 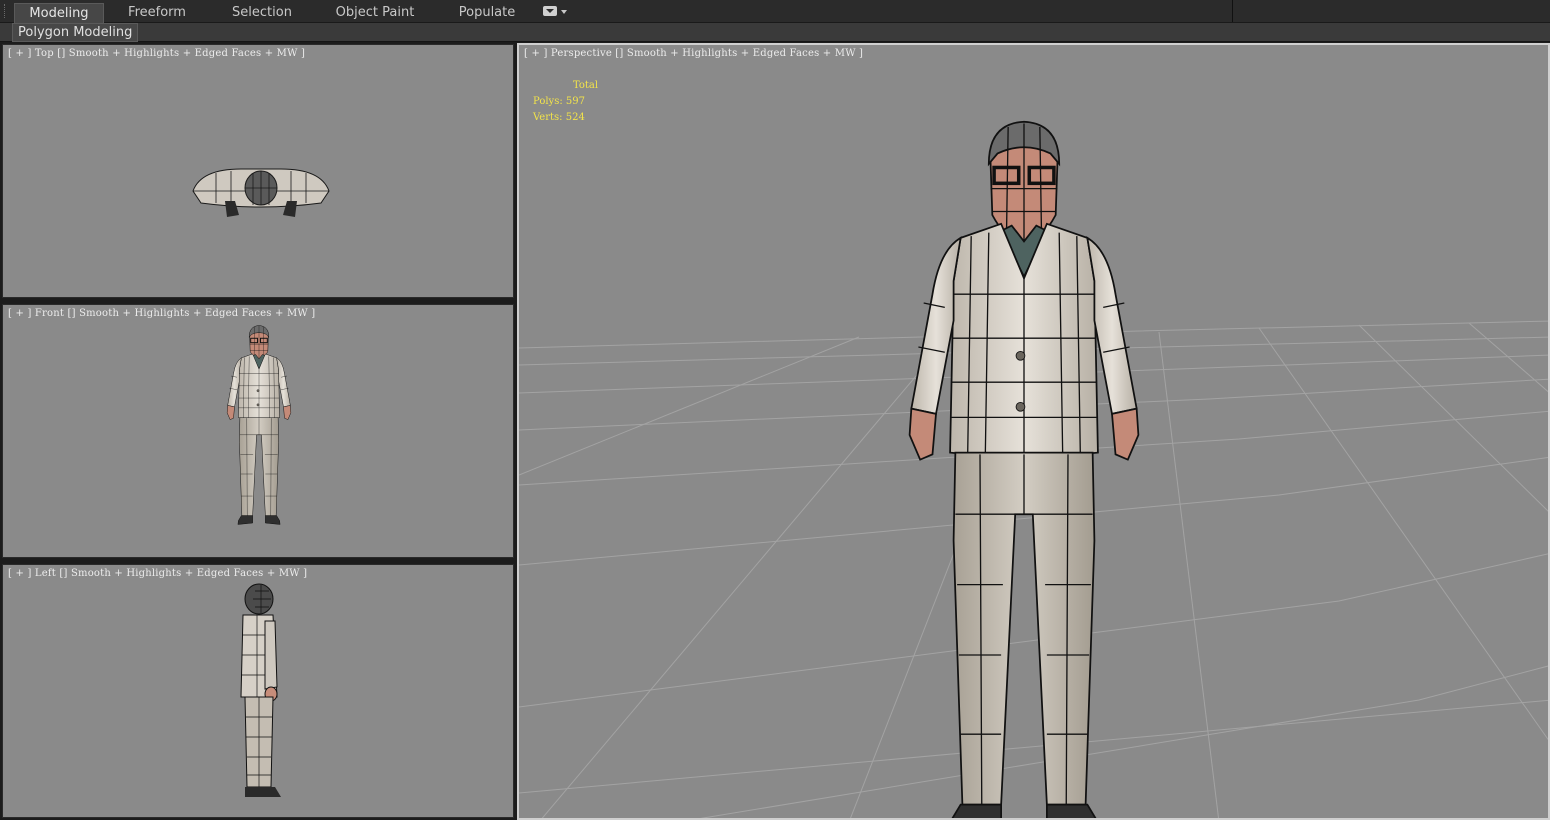 I want to click on tab-object-paint: Object Paint, so click(x=375, y=12).